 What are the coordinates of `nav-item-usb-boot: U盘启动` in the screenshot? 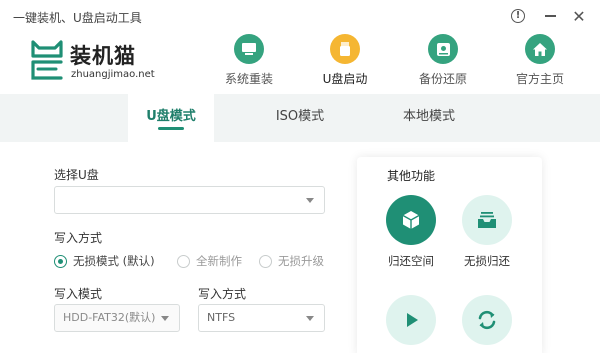 It's located at (345, 60).